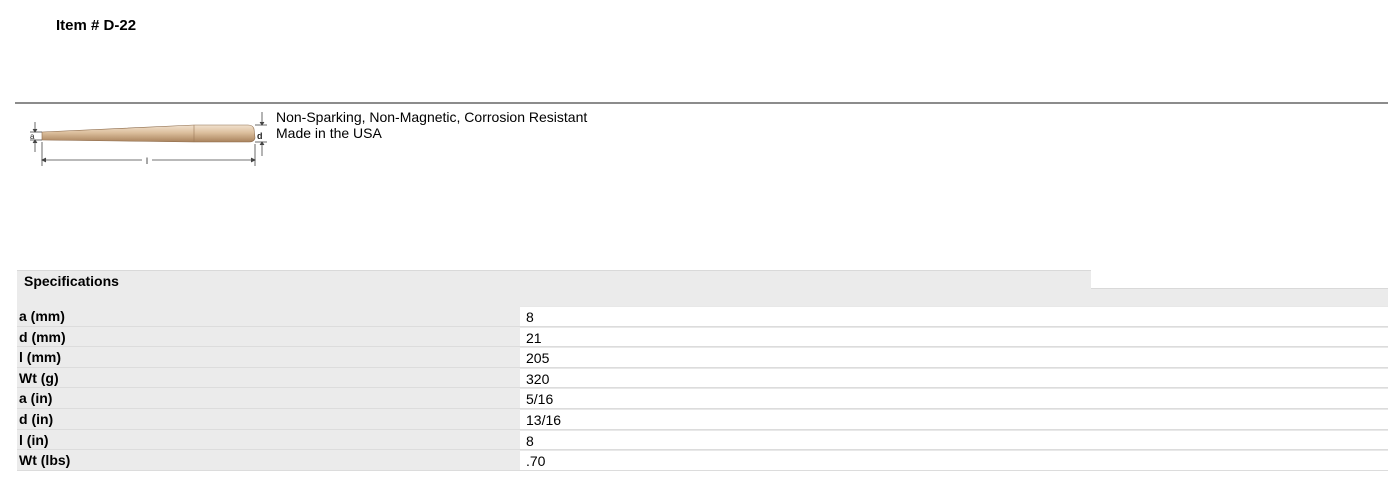 The height and width of the screenshot is (497, 1388). What do you see at coordinates (147, 161) in the screenshot?
I see `dim-l-label: l` at bounding box center [147, 161].